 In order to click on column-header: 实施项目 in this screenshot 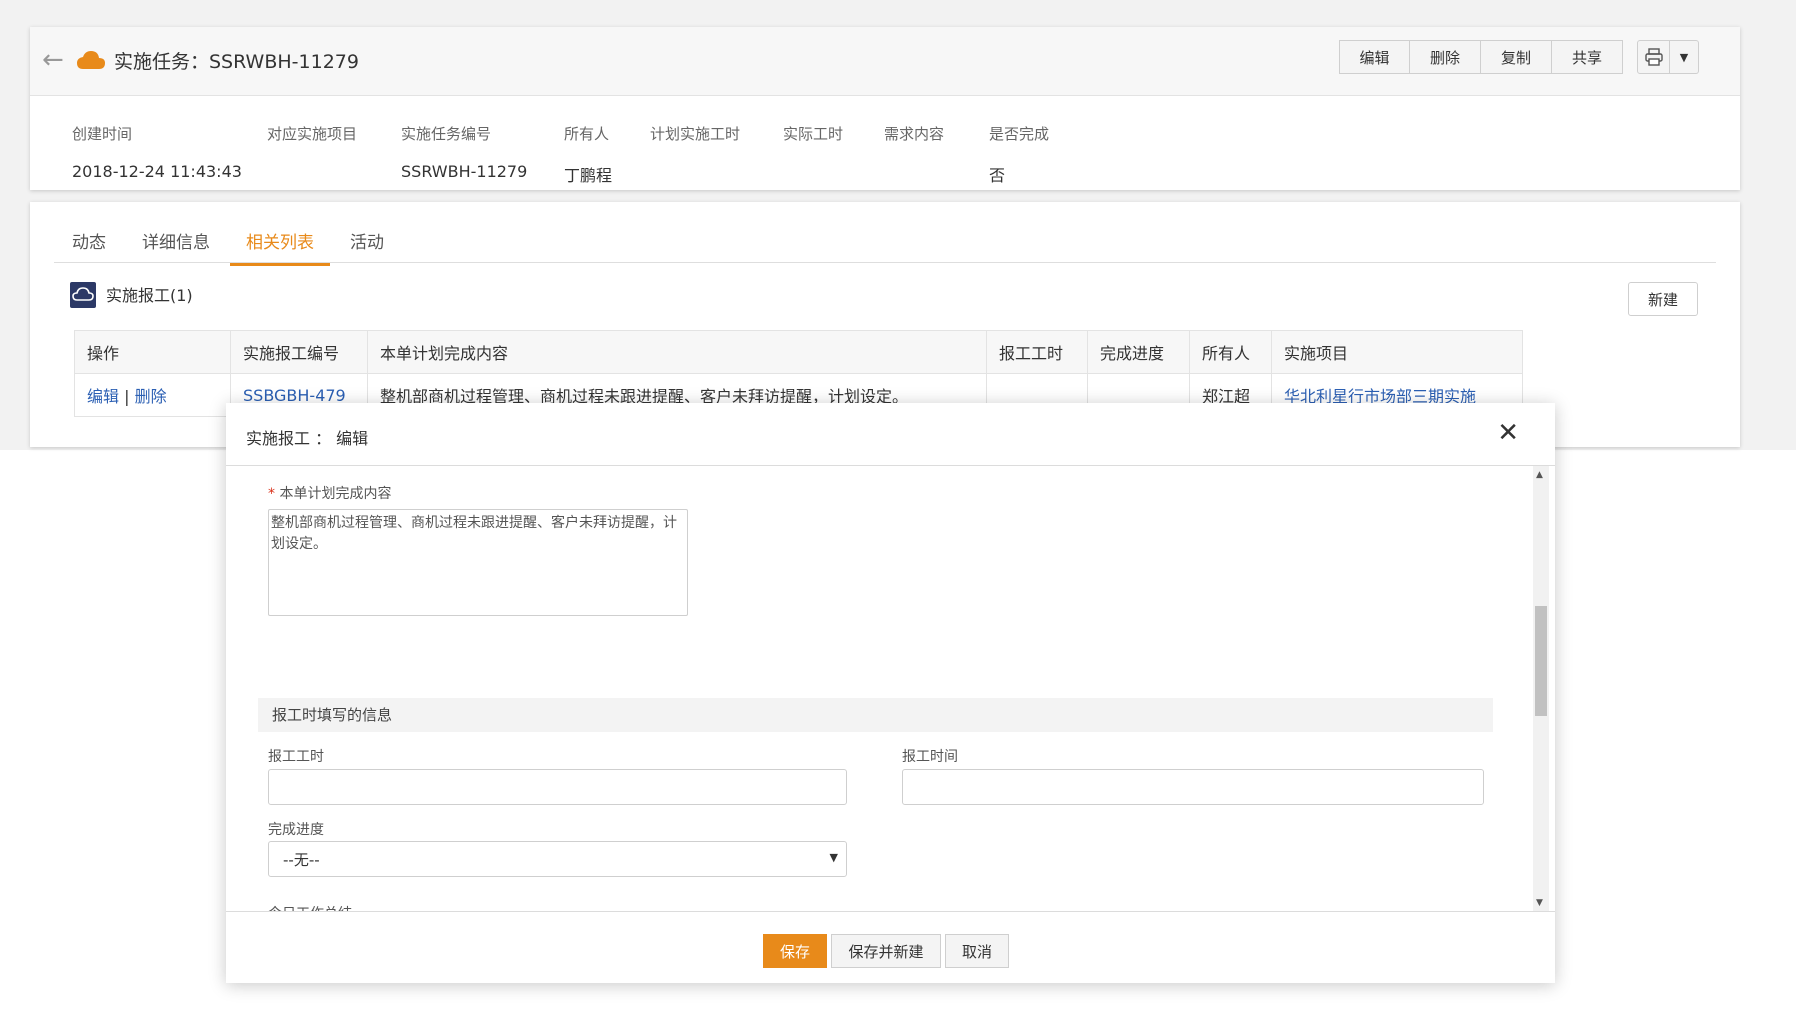, I will do `click(1397, 352)`.